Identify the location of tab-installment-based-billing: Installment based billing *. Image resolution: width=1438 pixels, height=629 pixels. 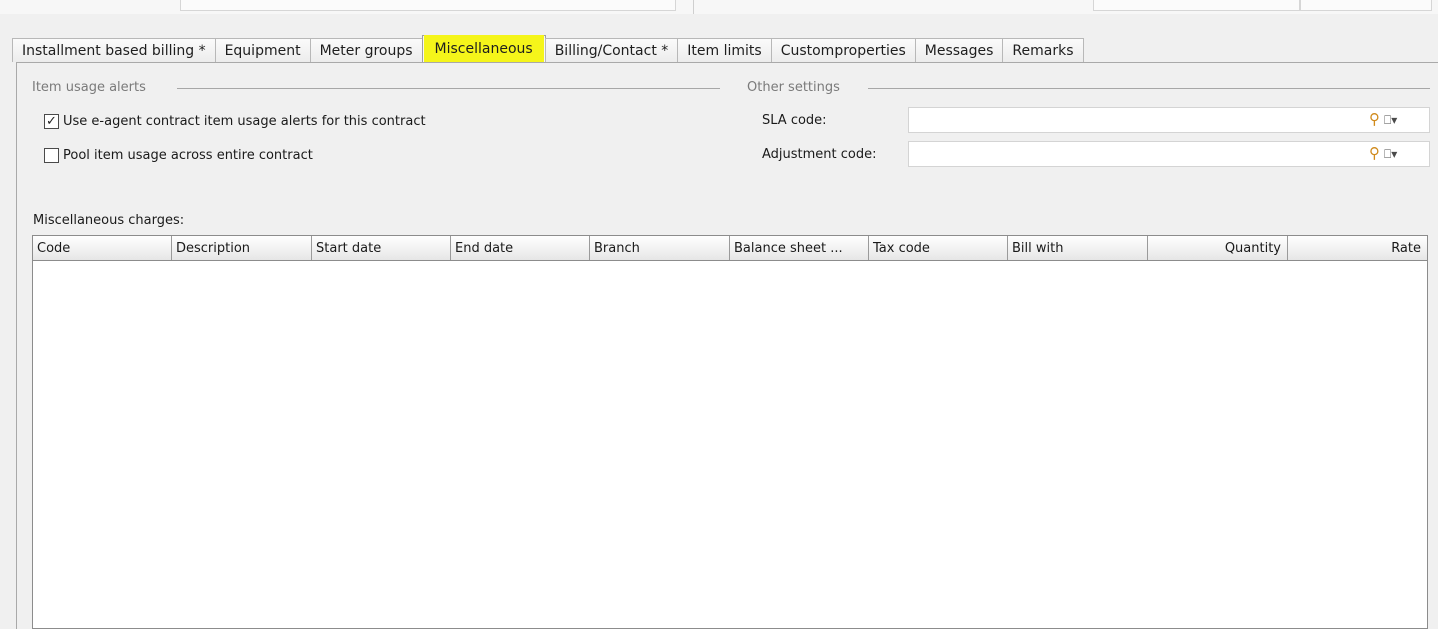
(114, 50).